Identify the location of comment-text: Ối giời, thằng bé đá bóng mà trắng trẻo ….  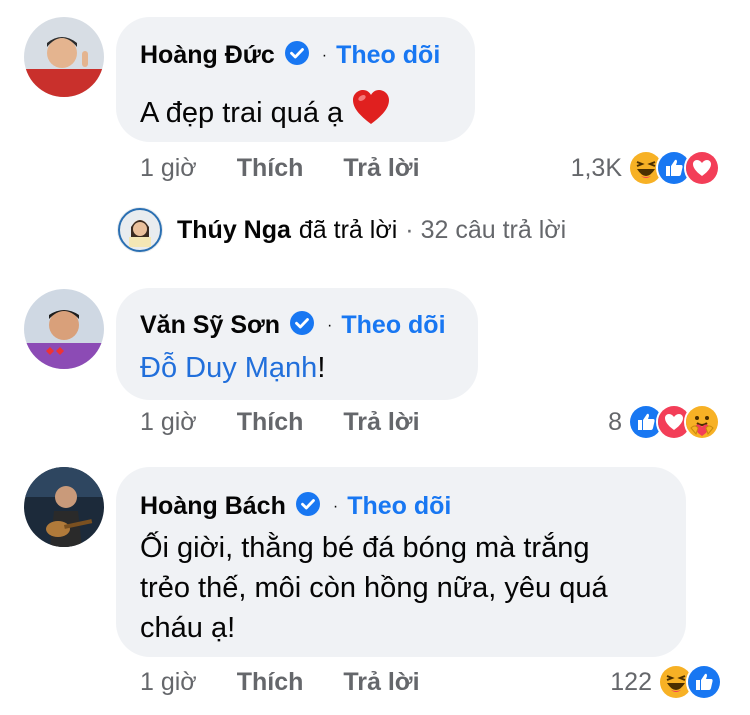
(374, 588).